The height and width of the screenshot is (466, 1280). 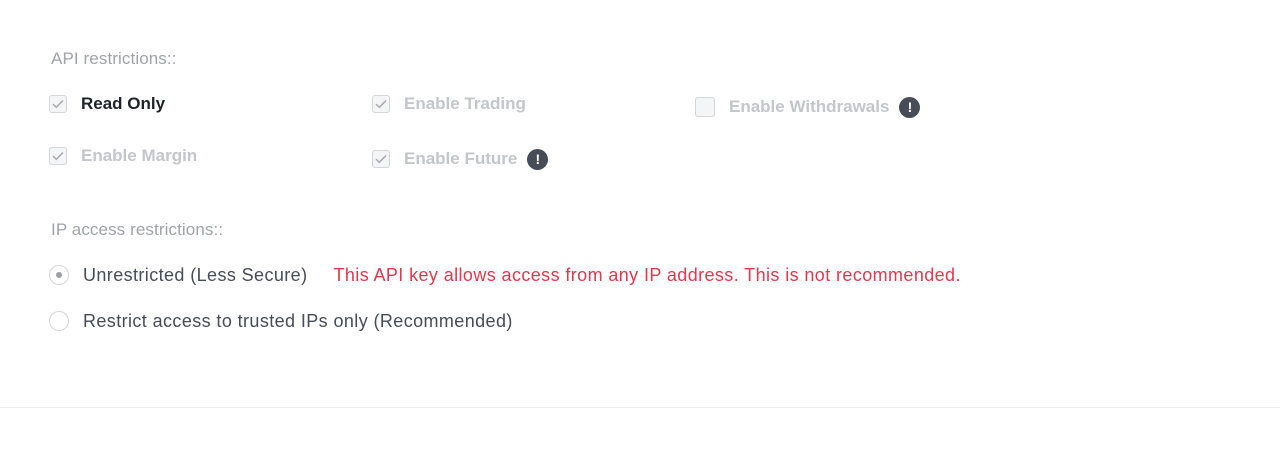 What do you see at coordinates (137, 229) in the screenshot?
I see `ip-access-restrictions-label: IP access restrictions::` at bounding box center [137, 229].